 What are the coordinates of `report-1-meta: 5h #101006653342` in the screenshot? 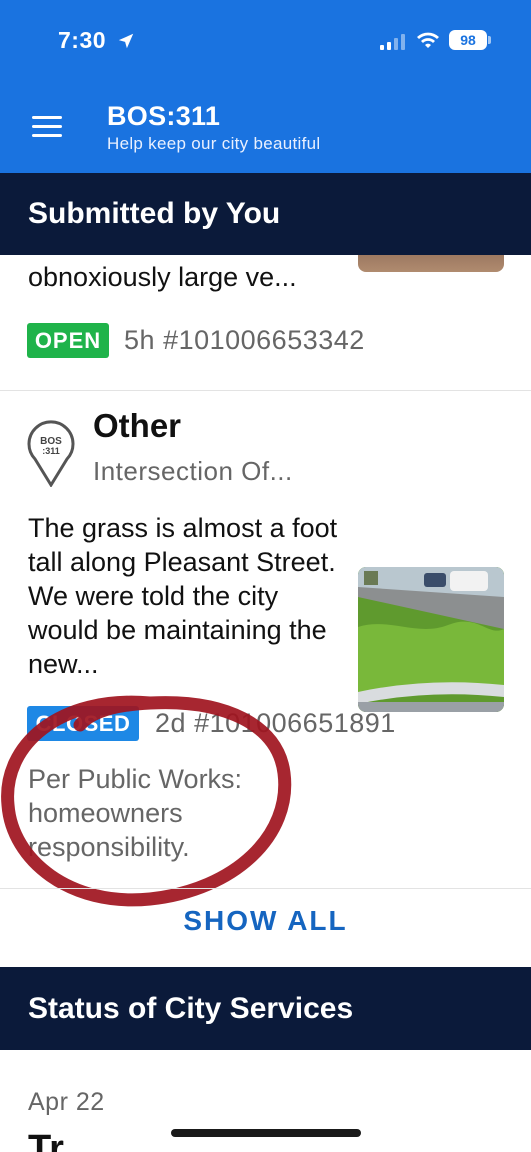 It's located at (244, 340).